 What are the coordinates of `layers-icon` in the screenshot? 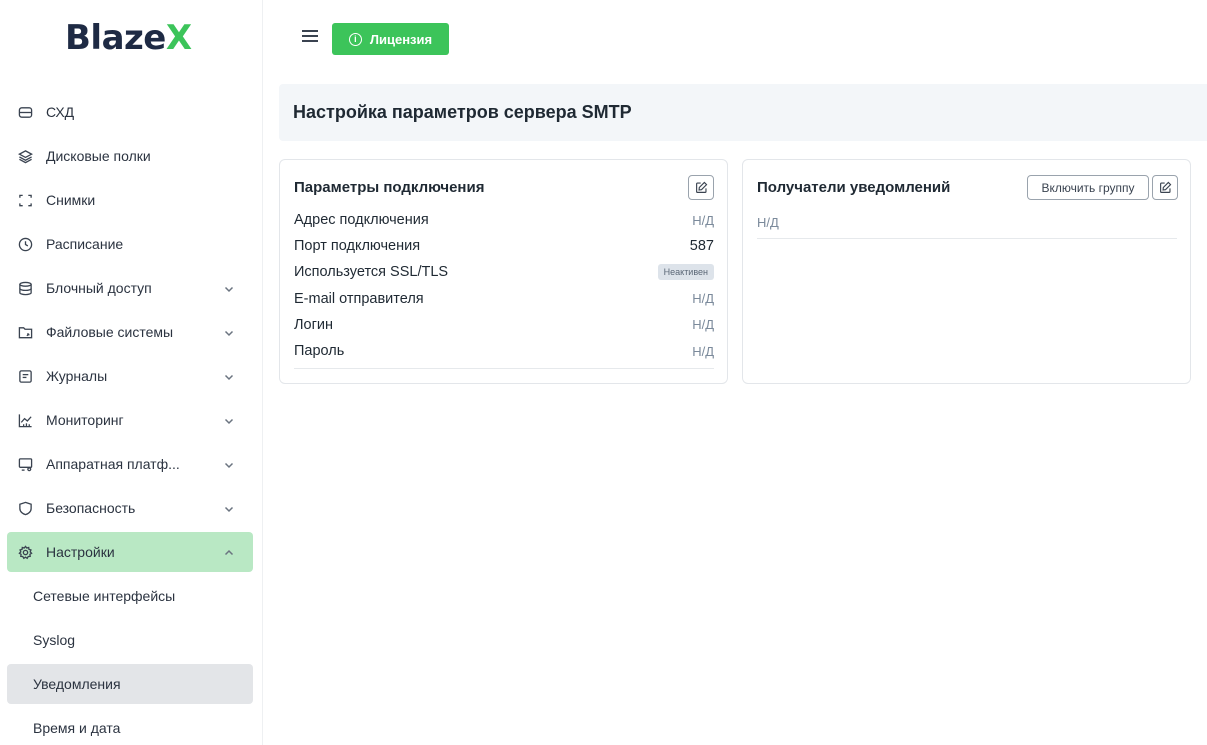 It's located at (25, 156).